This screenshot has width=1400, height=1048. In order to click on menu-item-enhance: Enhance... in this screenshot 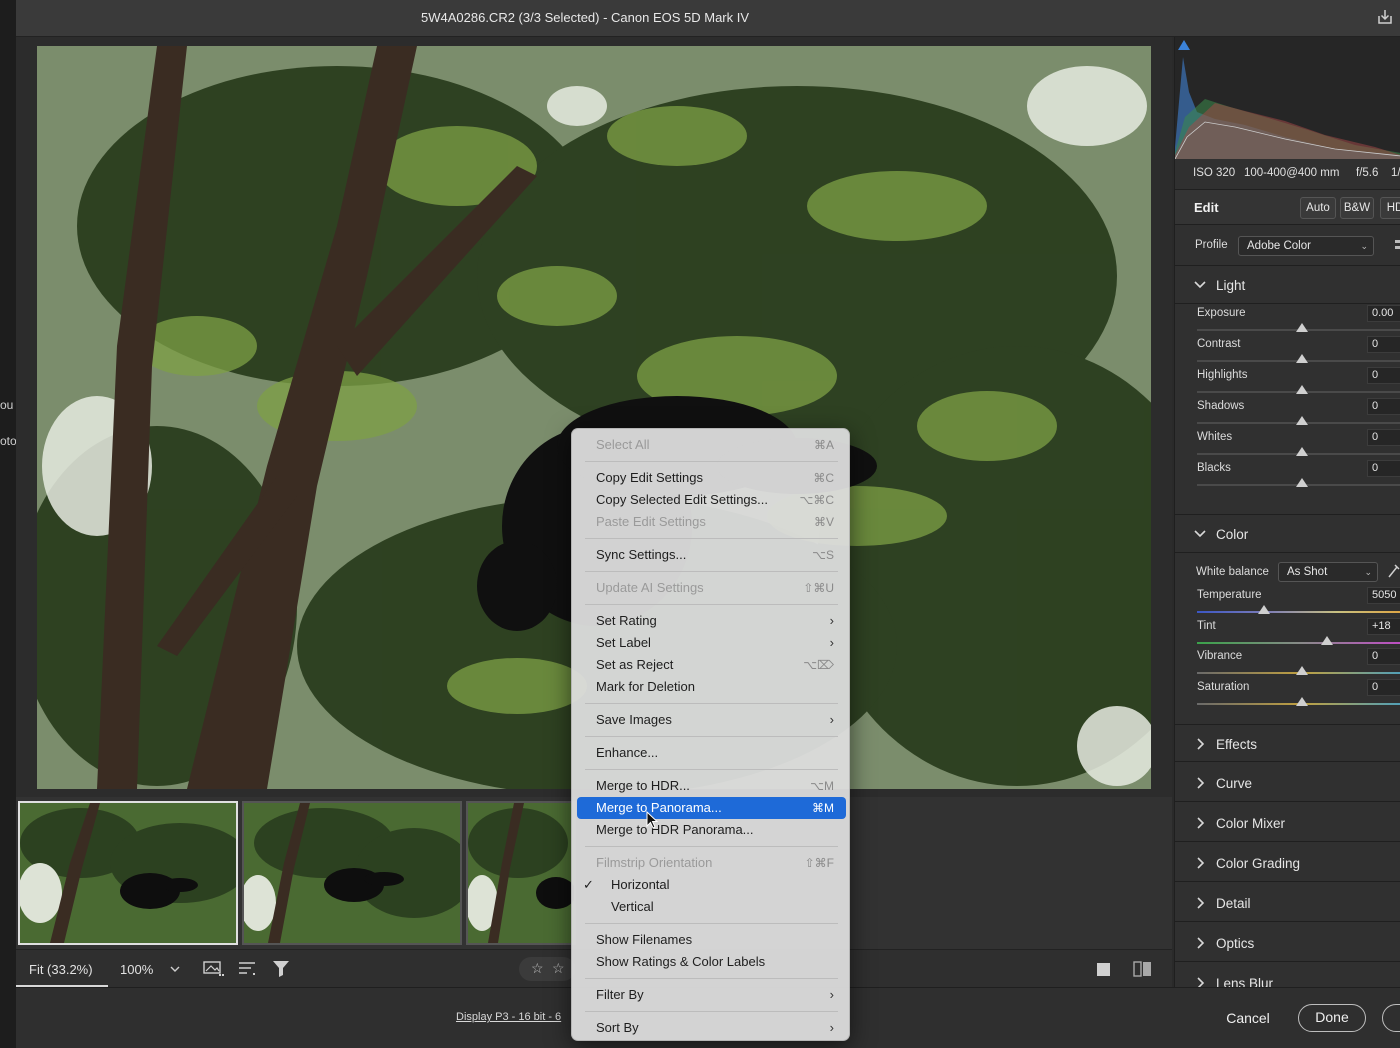, I will do `click(711, 753)`.